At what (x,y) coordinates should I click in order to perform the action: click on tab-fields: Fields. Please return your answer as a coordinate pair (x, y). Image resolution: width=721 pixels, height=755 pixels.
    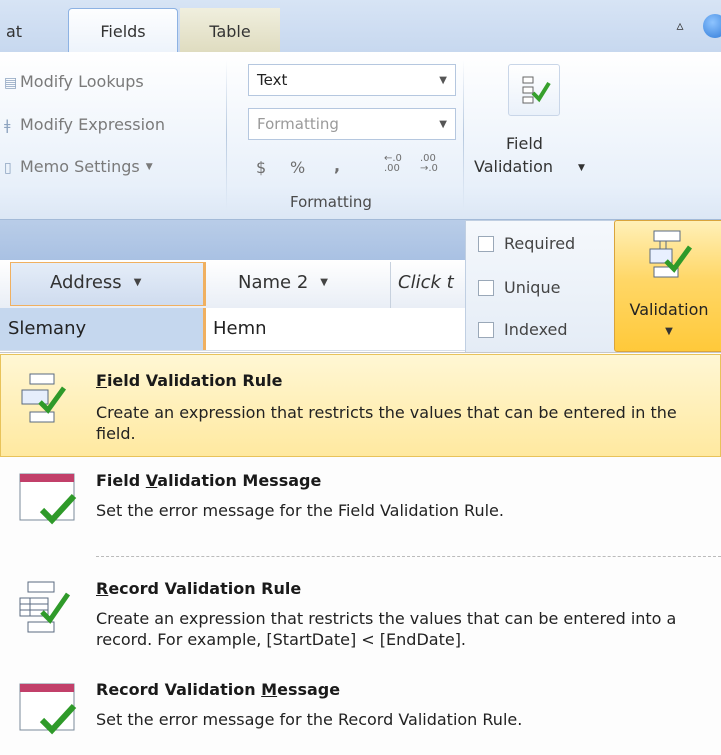
    Looking at the image, I should click on (123, 30).